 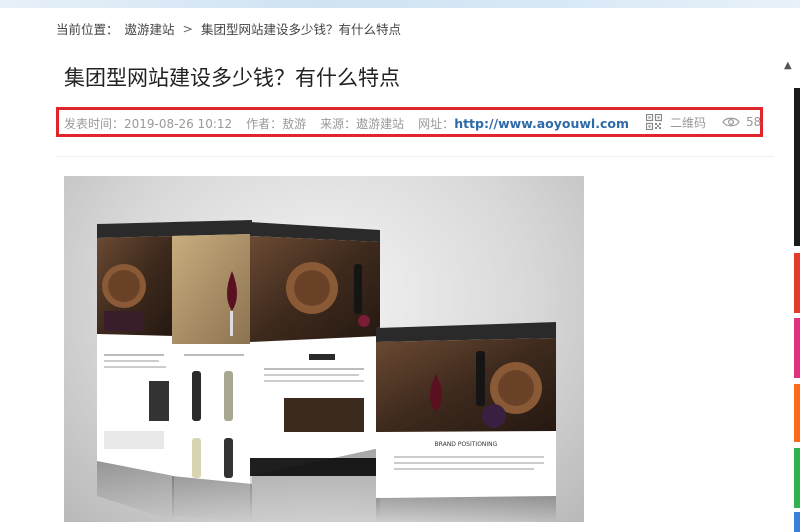 What do you see at coordinates (436, 123) in the screenshot?
I see `url-label: 网址：` at bounding box center [436, 123].